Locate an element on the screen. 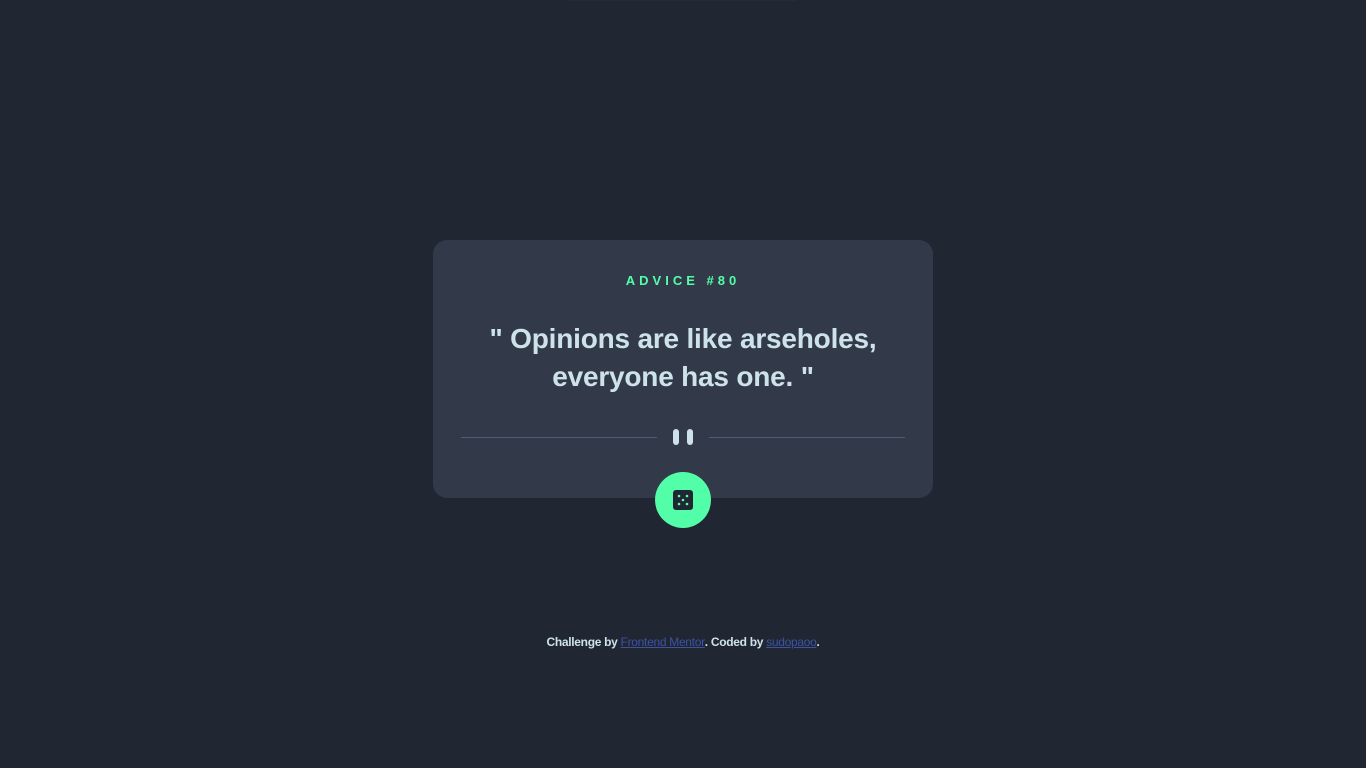 The width and height of the screenshot is (1366, 768). footer-suffix: . is located at coordinates (818, 642).